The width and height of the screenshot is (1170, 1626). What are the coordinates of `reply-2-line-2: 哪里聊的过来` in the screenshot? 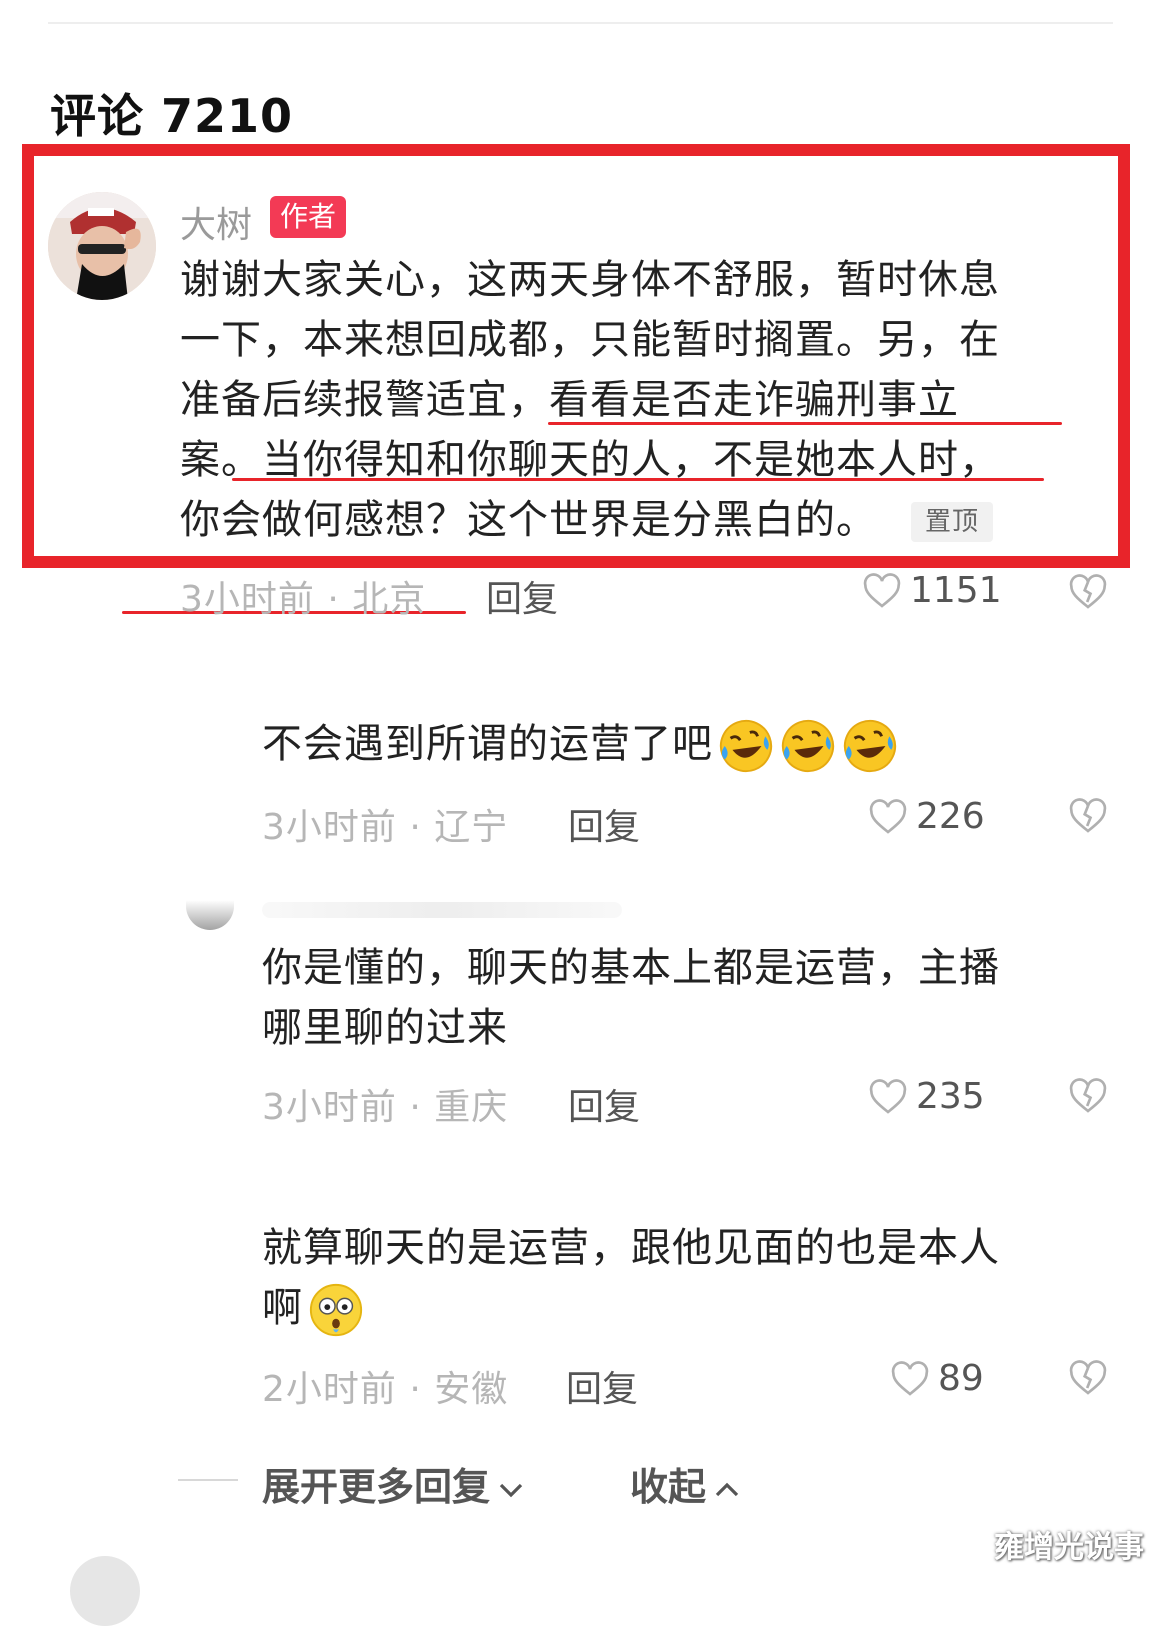 It's located at (385, 1028).